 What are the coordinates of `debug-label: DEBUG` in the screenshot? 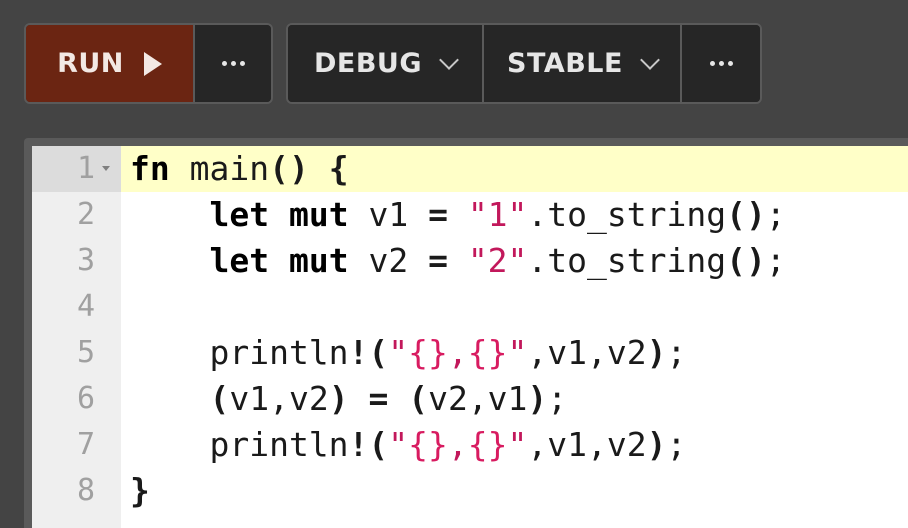 It's located at (368, 63).